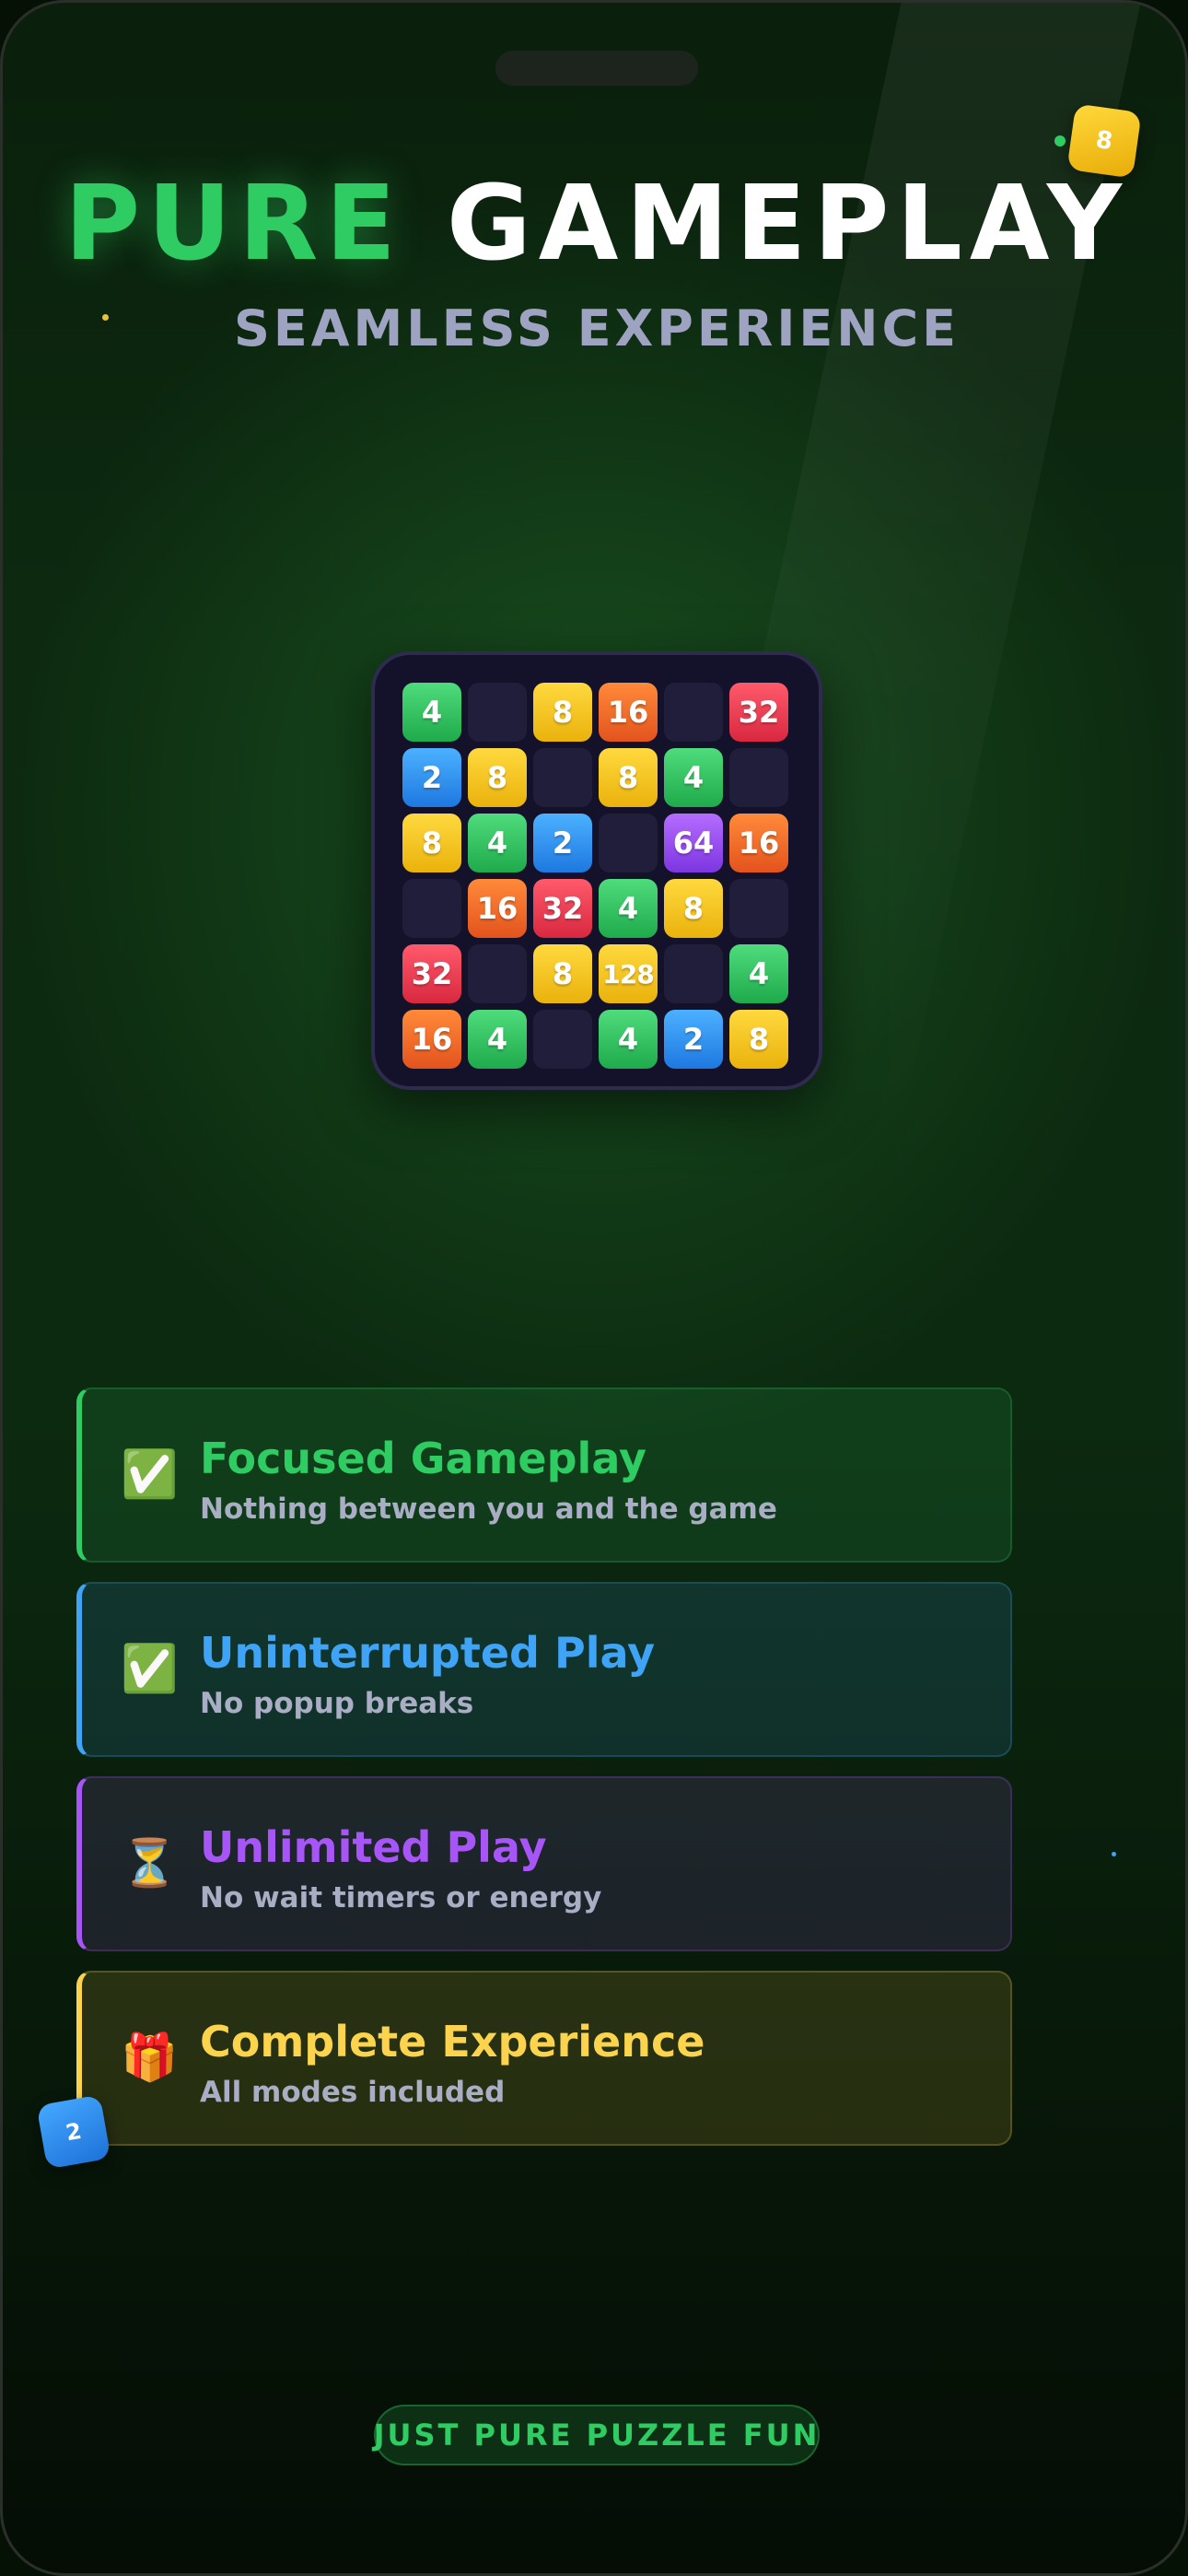 Image resolution: width=1188 pixels, height=2576 pixels. Describe the element at coordinates (597, 328) in the screenshot. I see `page-subtitle: SEAMLESS EXPERIENCE` at that location.